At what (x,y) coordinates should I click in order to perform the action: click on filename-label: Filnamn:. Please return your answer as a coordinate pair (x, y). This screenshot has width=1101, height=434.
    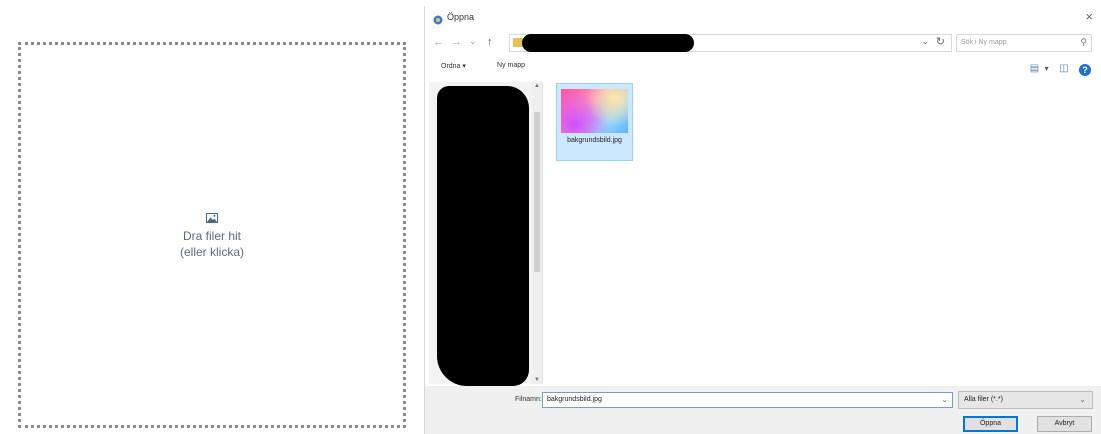
    Looking at the image, I should click on (528, 399).